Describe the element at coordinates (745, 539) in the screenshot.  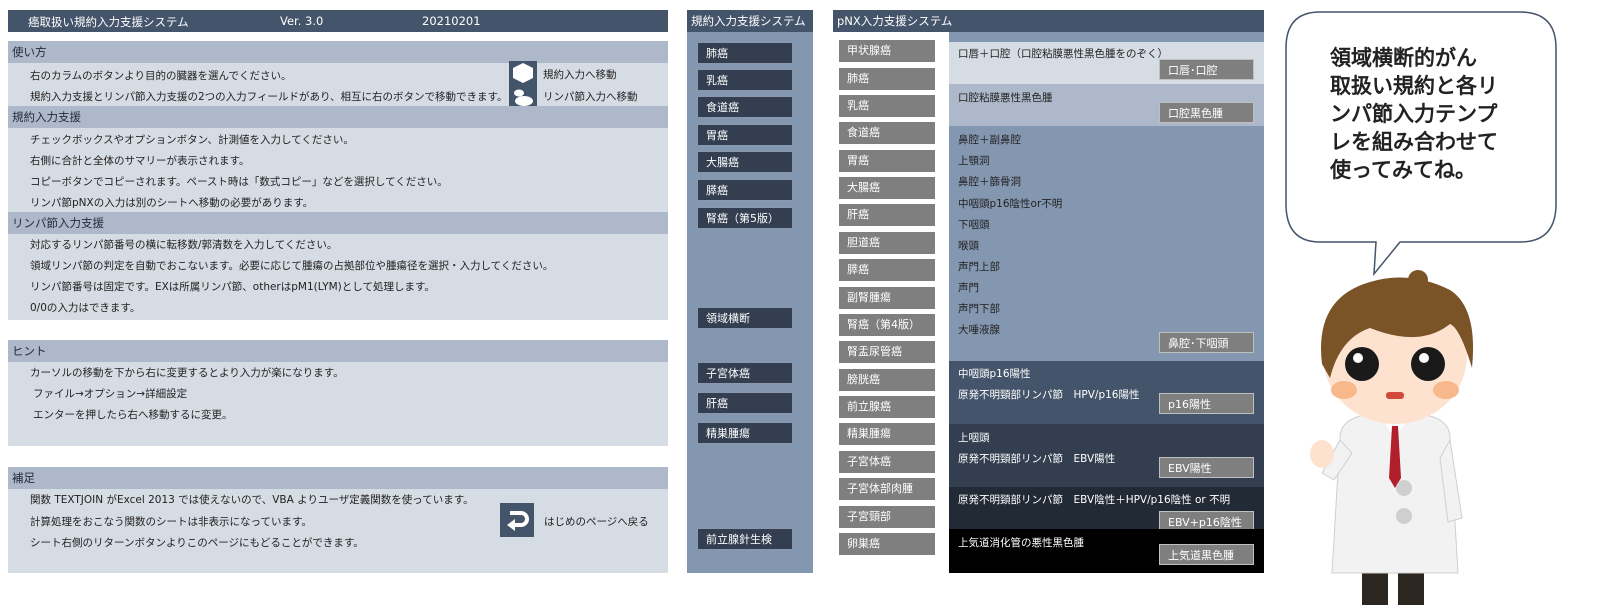
I see `kiyaku-button-prostate-biopsy: 前立腺針生検` at that location.